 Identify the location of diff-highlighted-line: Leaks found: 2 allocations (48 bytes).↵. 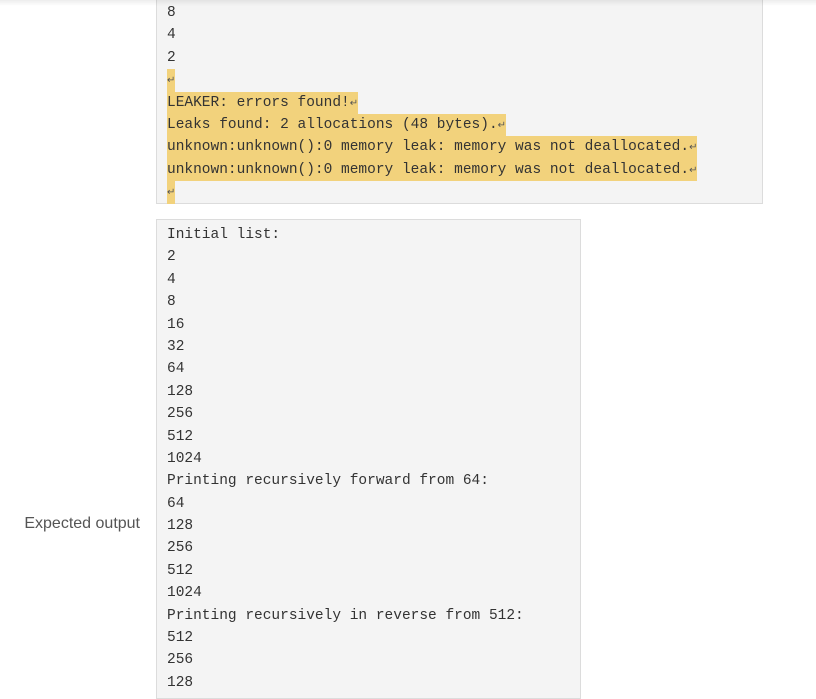
(432, 125).